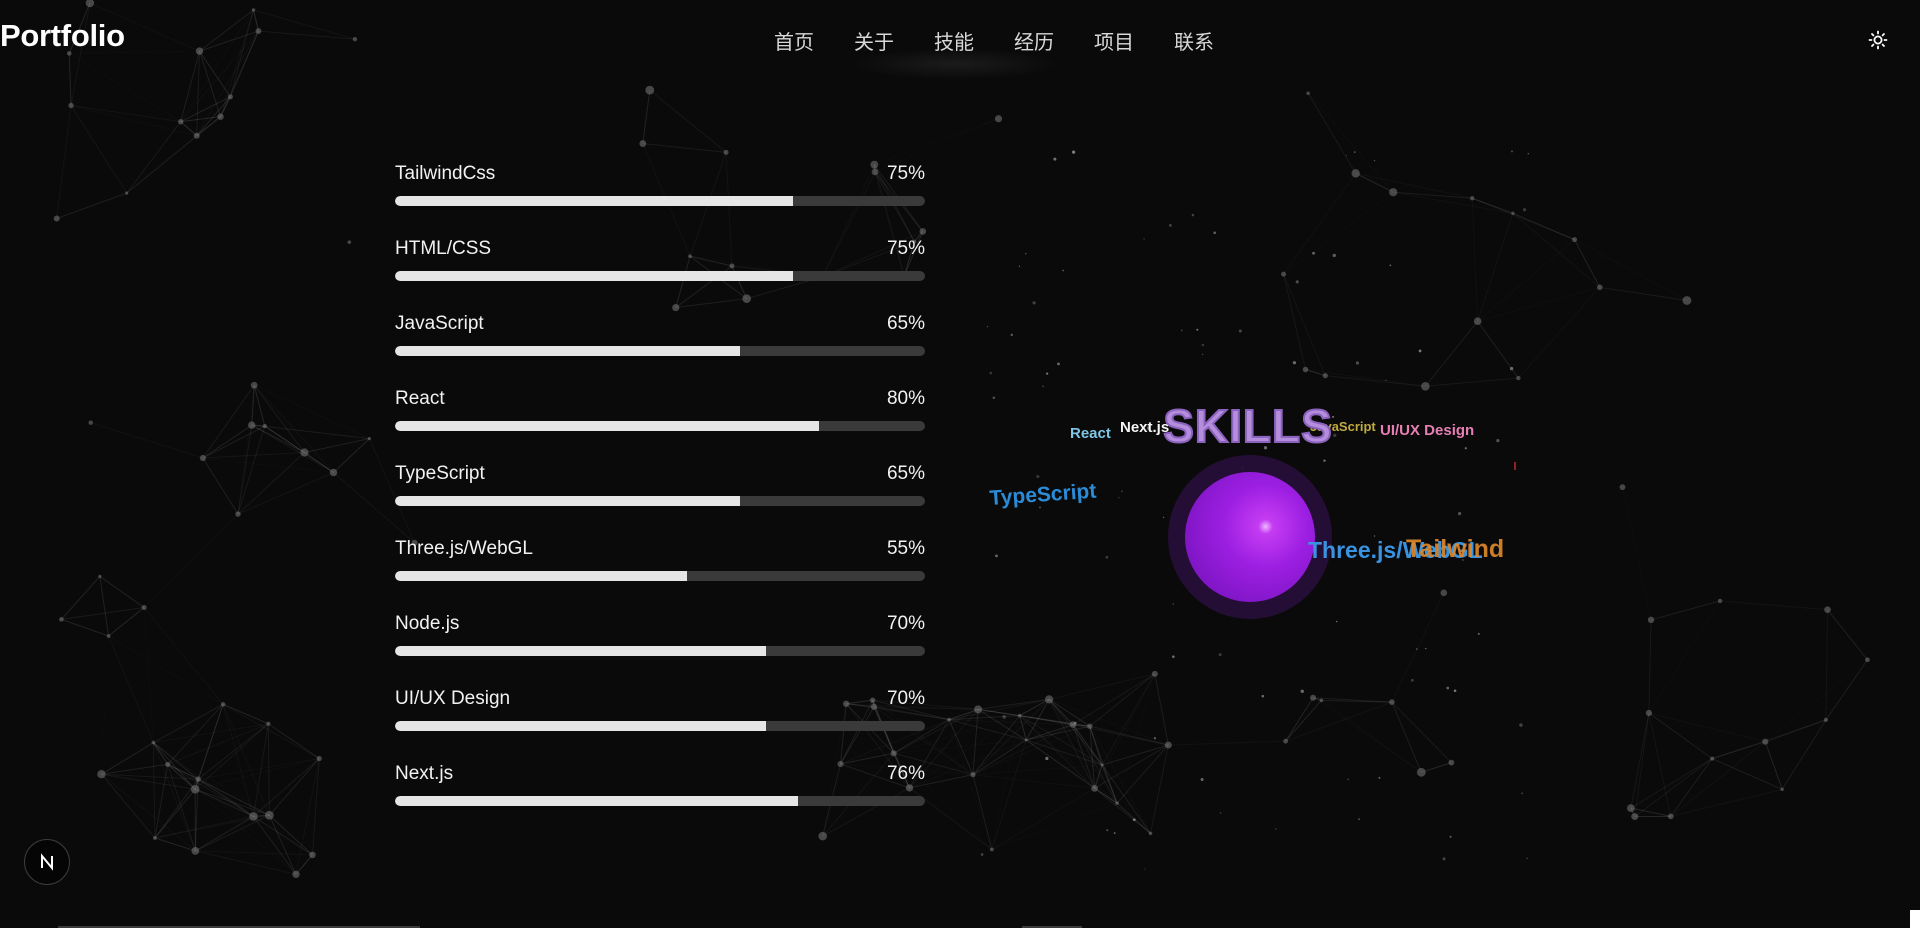 The height and width of the screenshot is (928, 1920). Describe the element at coordinates (905, 398) in the screenshot. I see `skill-percent: 80%` at that location.